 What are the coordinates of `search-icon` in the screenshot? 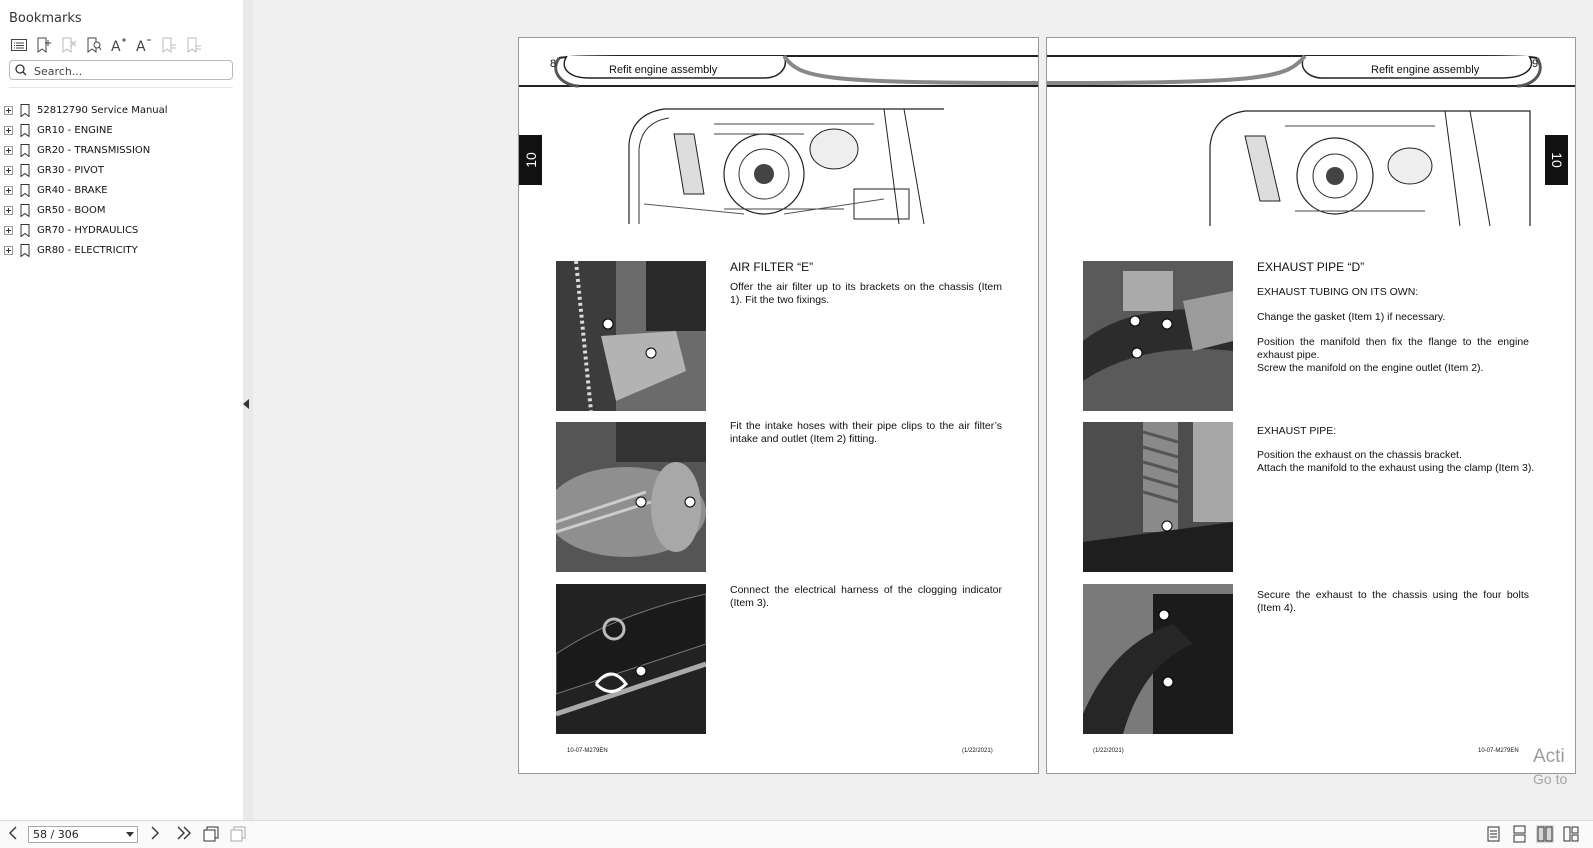 It's located at (21, 70).